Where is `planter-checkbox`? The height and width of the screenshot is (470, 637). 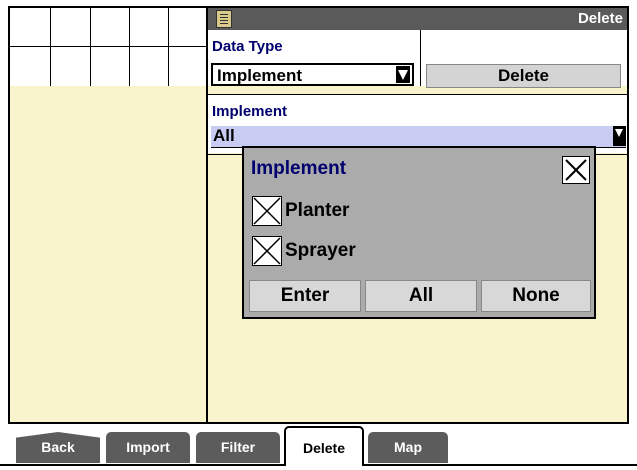
planter-checkbox is located at coordinates (267, 211).